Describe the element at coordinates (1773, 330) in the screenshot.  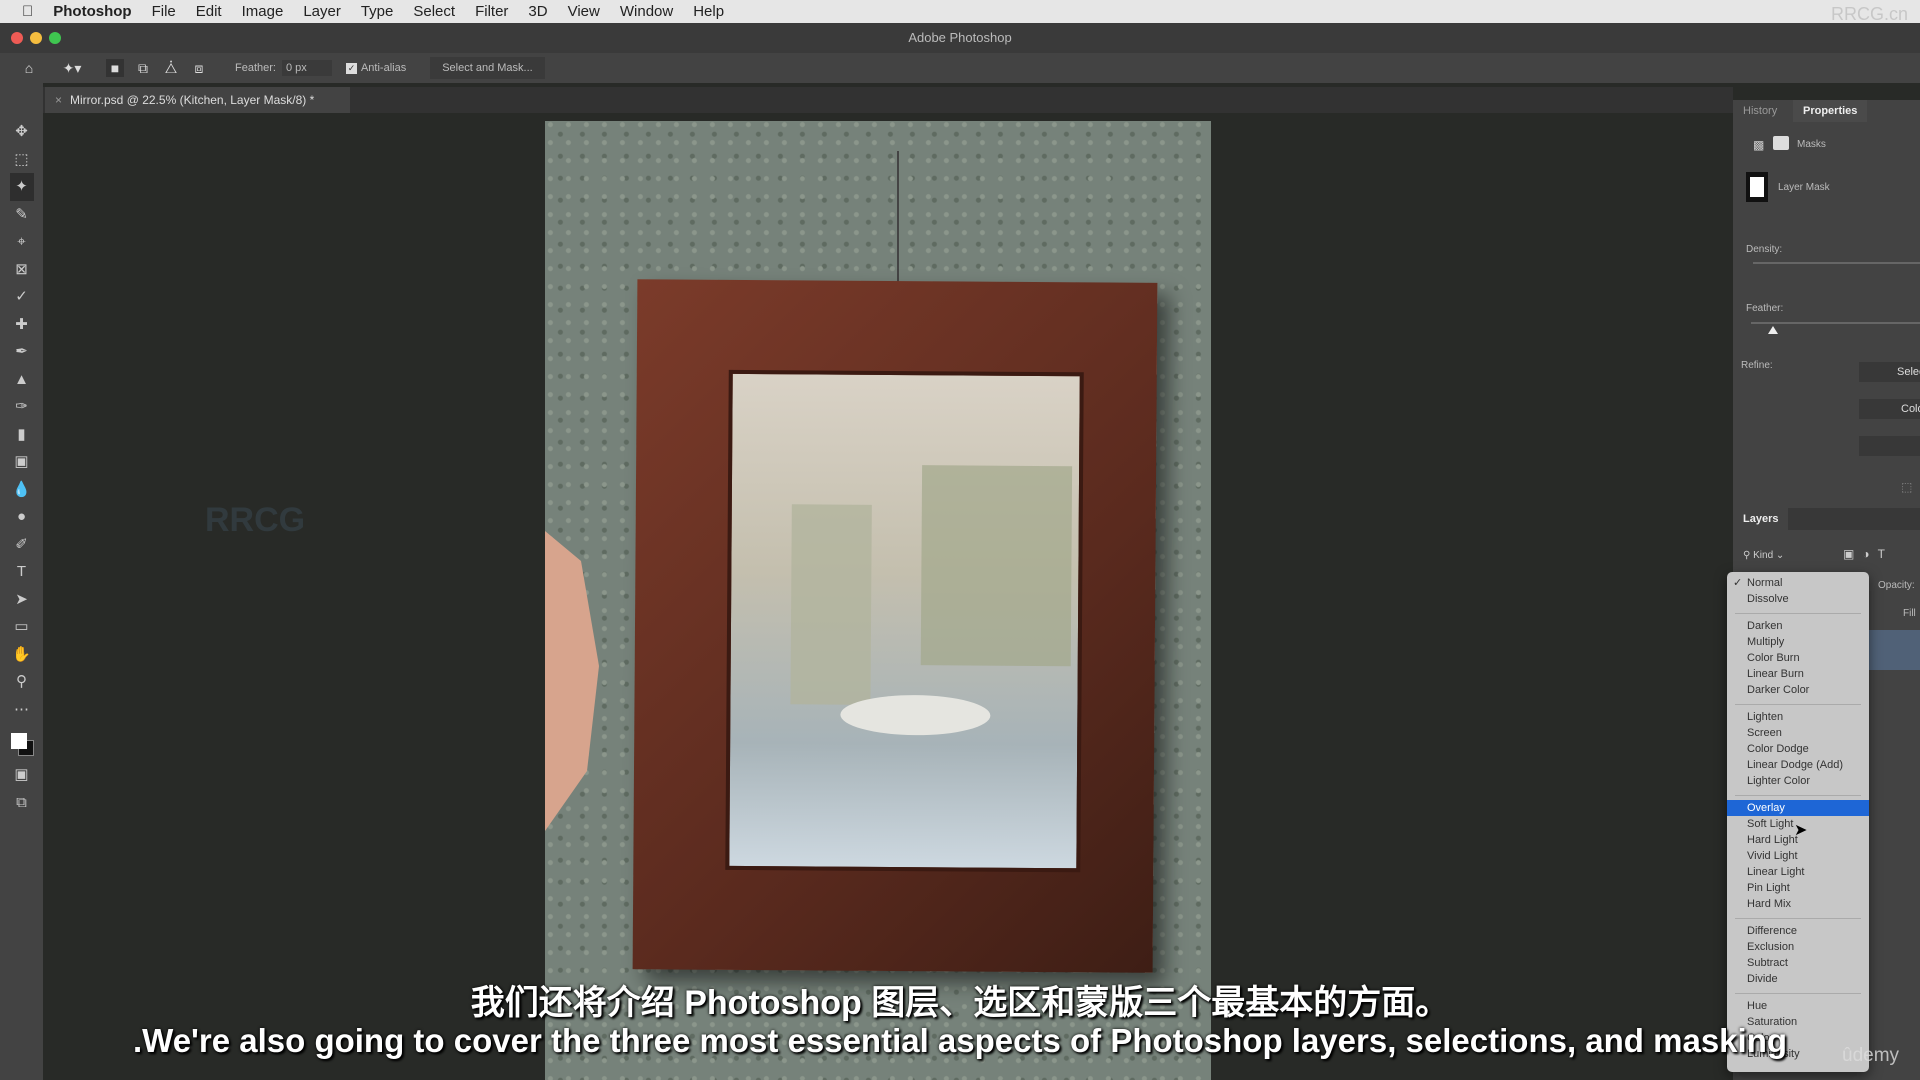
I see `feather-slider-thumb` at that location.